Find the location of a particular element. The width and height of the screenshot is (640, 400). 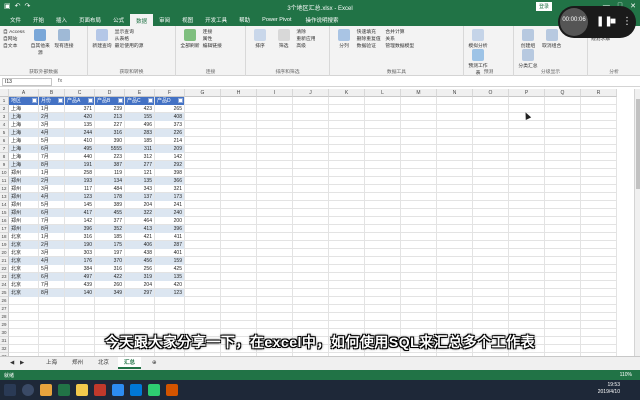

table-cell: 197 is located at coordinates (110, 253).